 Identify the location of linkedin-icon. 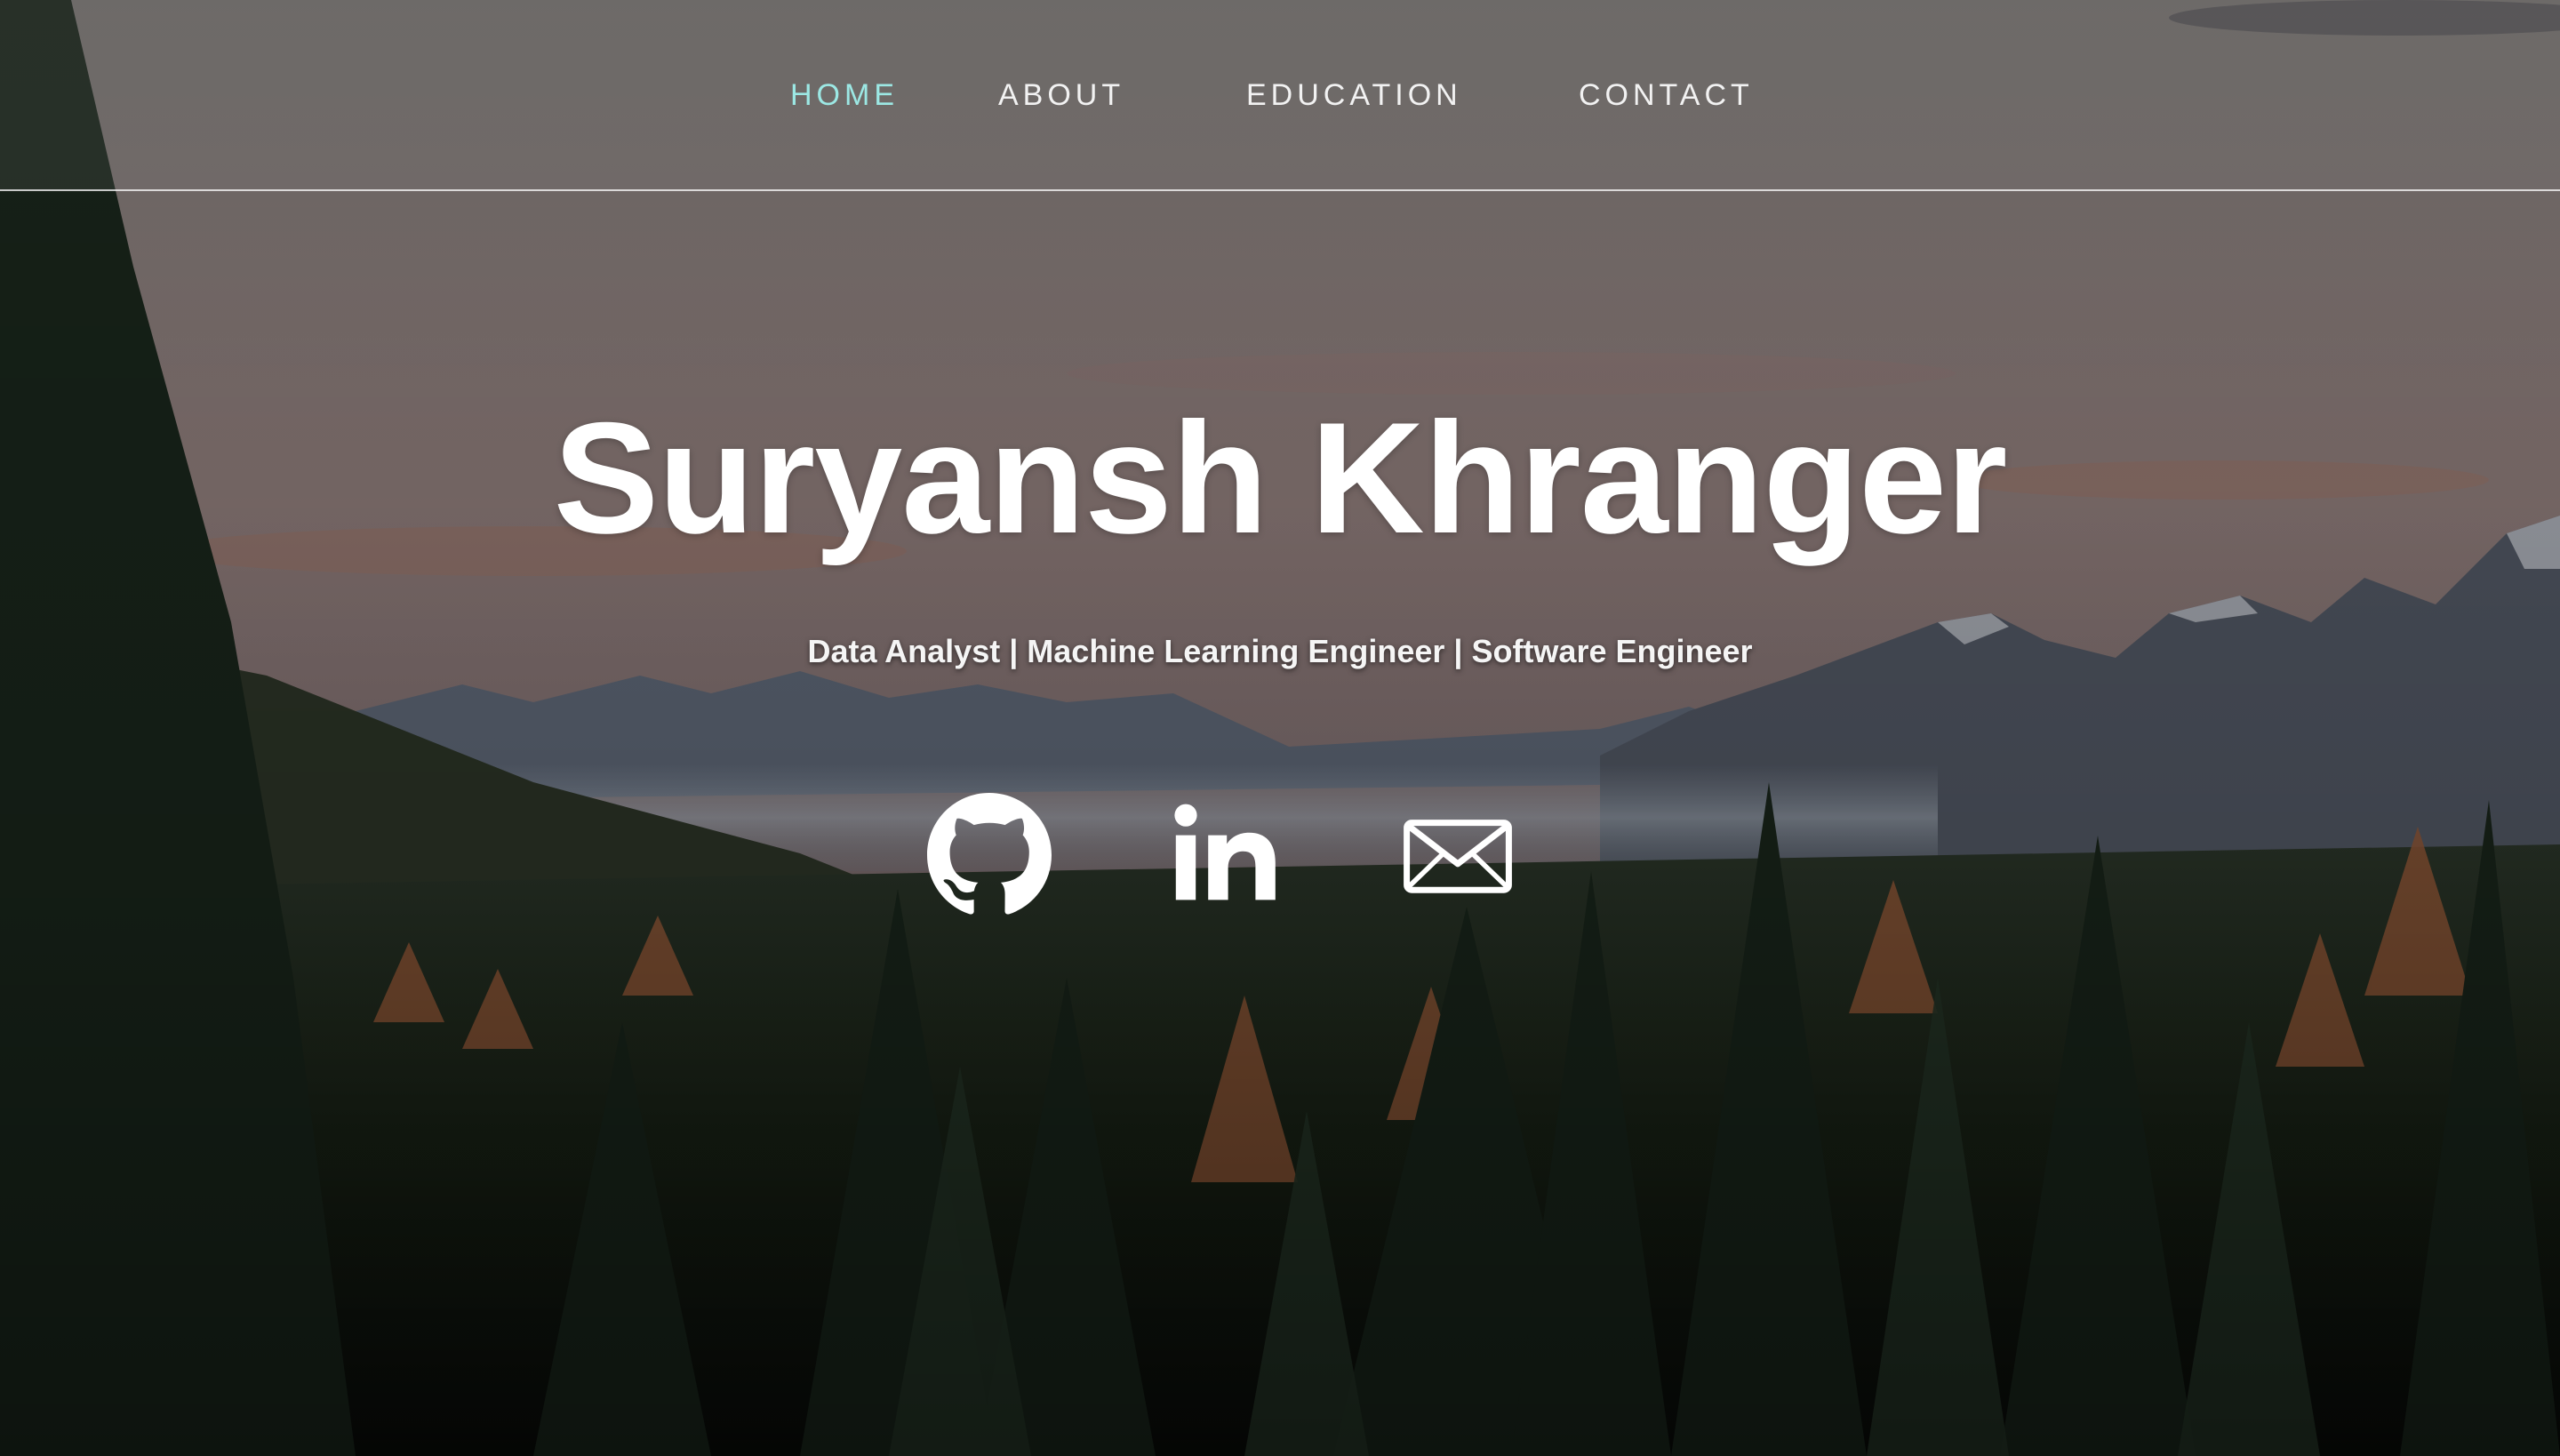
(1225, 852).